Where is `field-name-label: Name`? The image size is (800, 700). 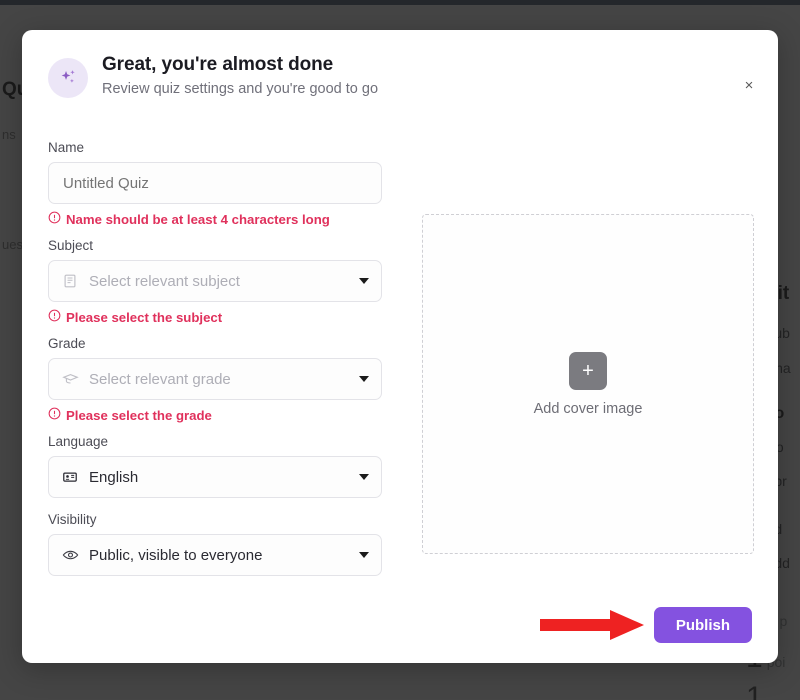 field-name-label: Name is located at coordinates (66, 147).